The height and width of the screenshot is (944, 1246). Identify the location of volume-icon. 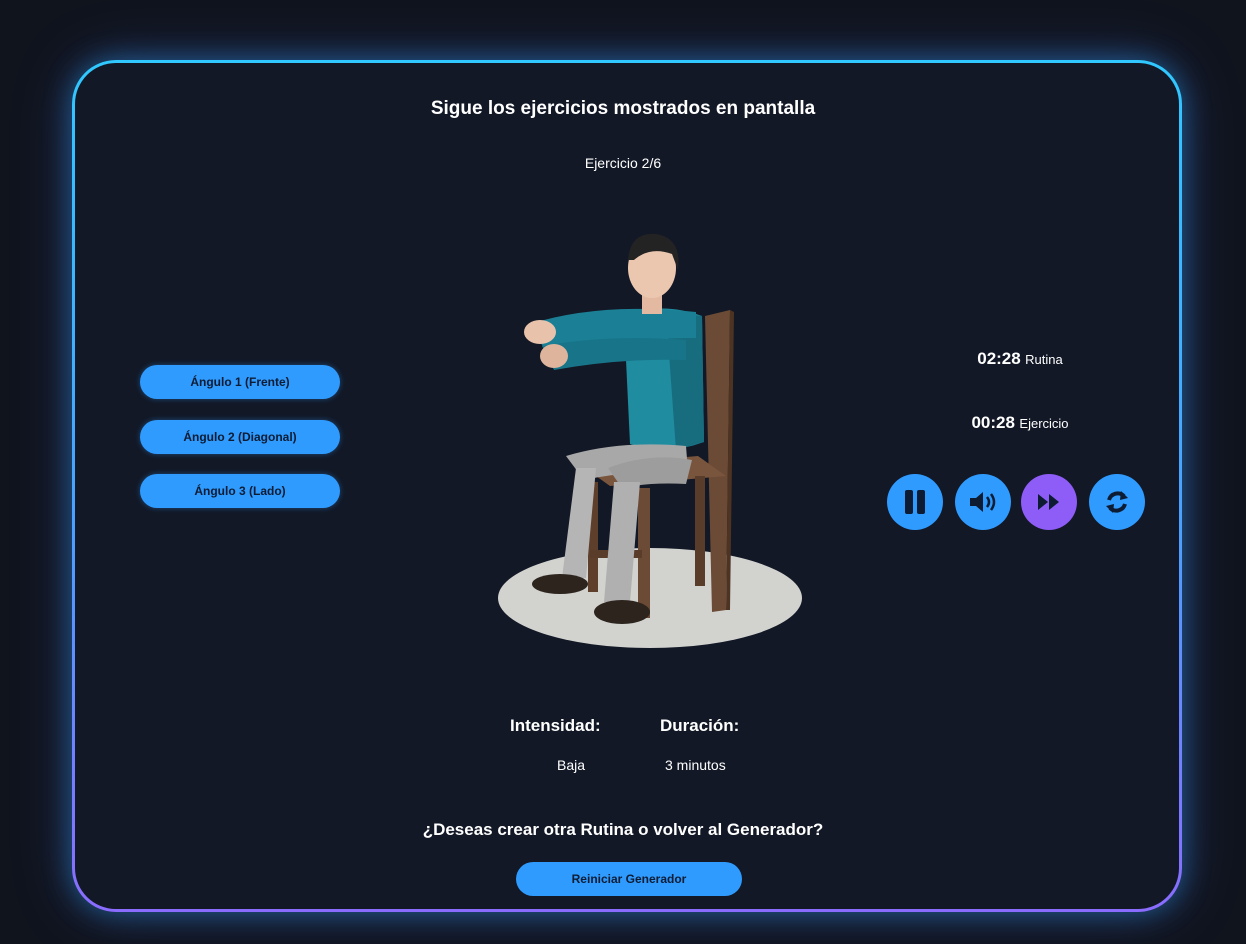
(983, 502).